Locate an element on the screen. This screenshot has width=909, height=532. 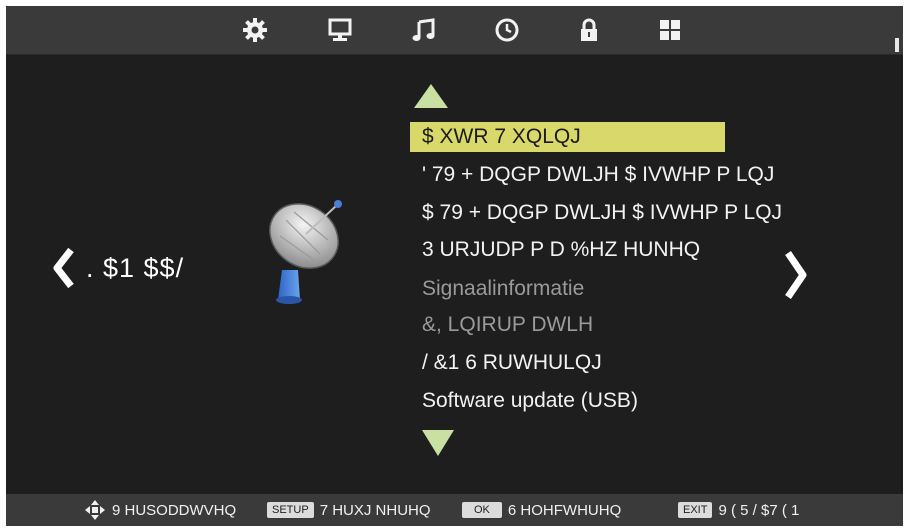
setup-key-badge: SETUP is located at coordinates (290, 510).